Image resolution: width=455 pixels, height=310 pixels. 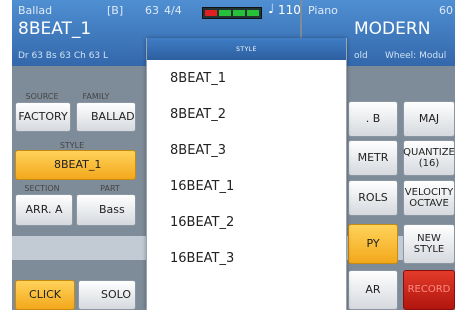 I want to click on style-bank: [B], so click(x=115, y=10).